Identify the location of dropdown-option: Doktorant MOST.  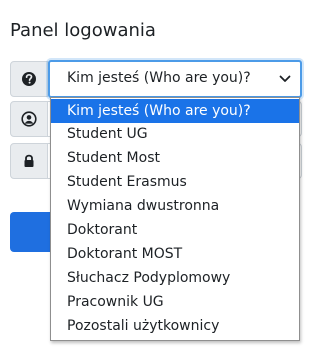
(175, 254).